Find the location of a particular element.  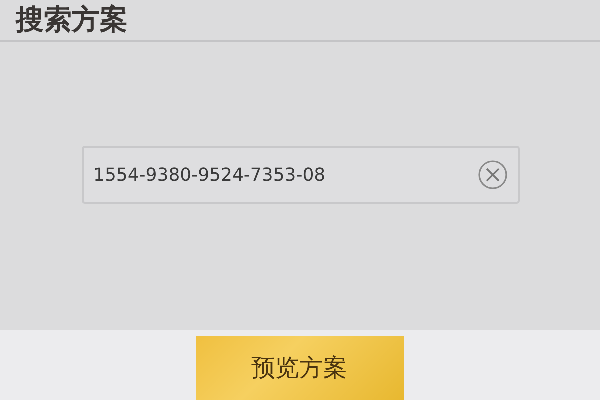

preview-button: 预览方案 is located at coordinates (300, 368).